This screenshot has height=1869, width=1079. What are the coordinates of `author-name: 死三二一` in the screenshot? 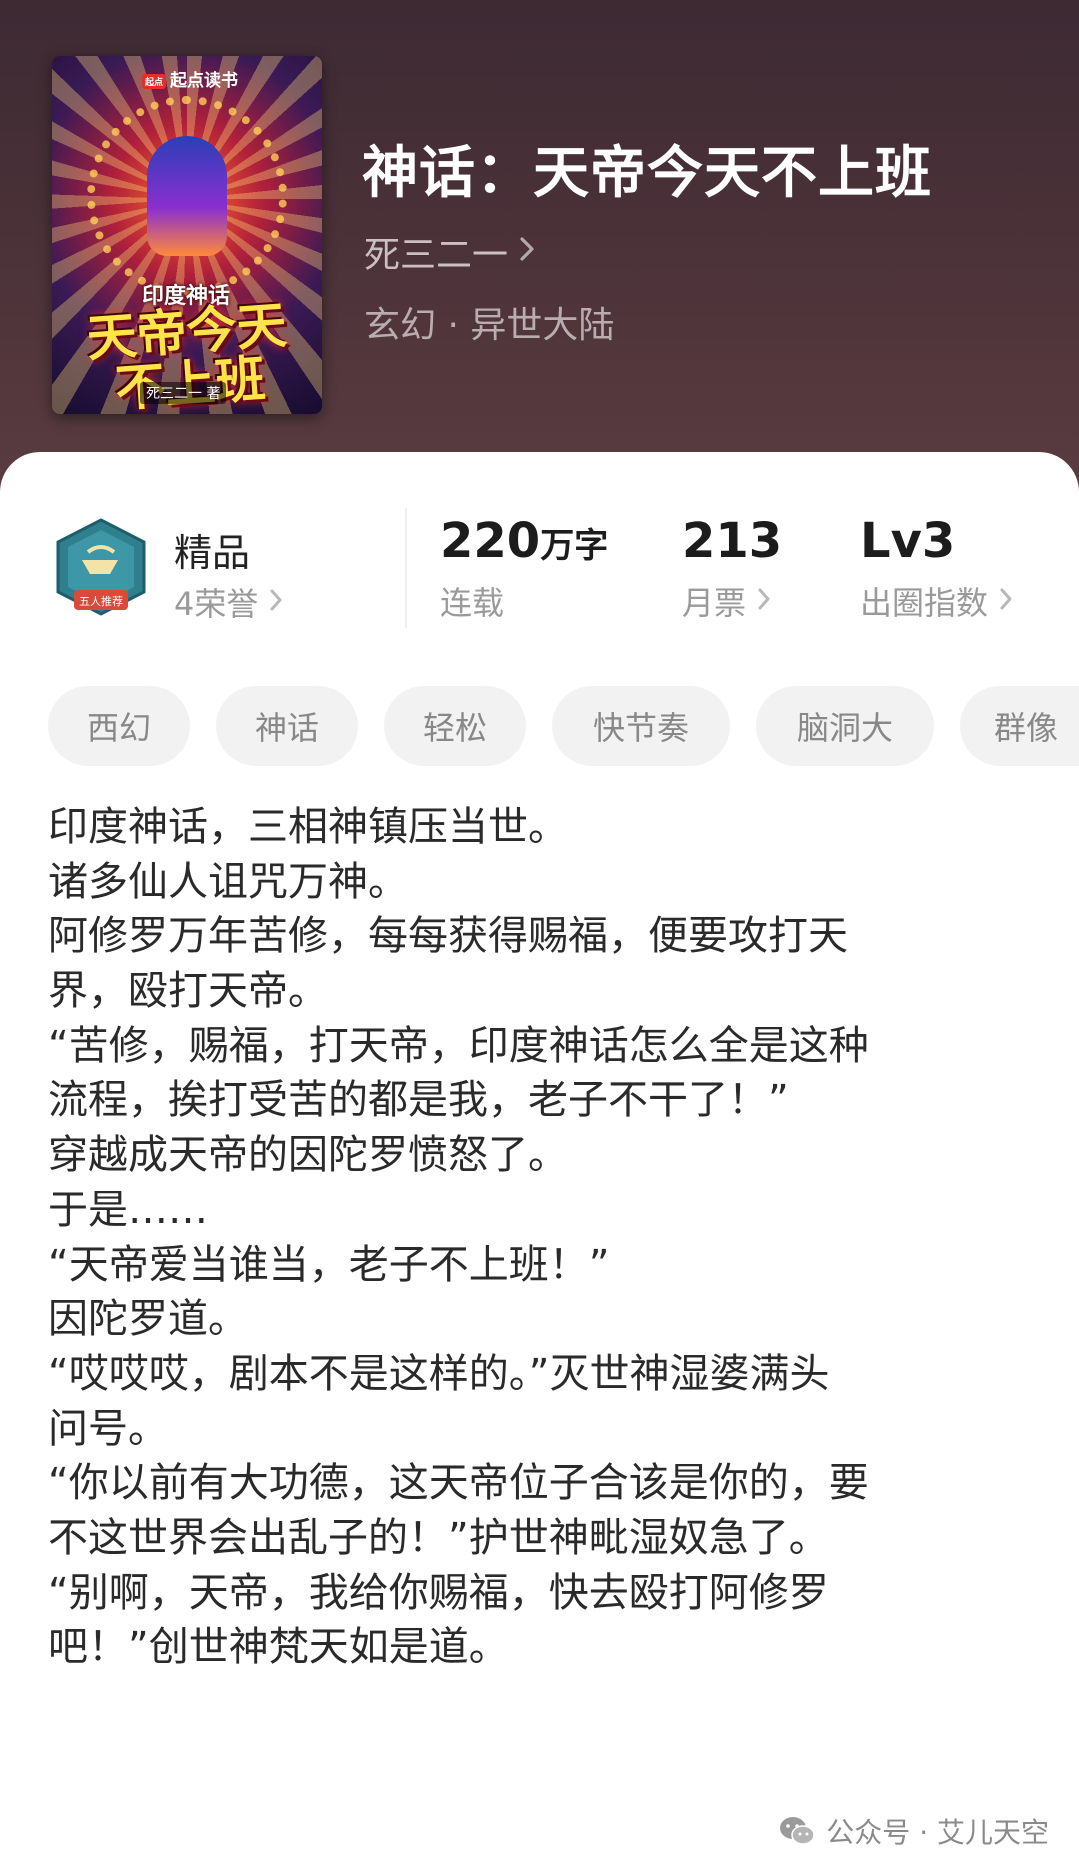 It's located at (436, 255).